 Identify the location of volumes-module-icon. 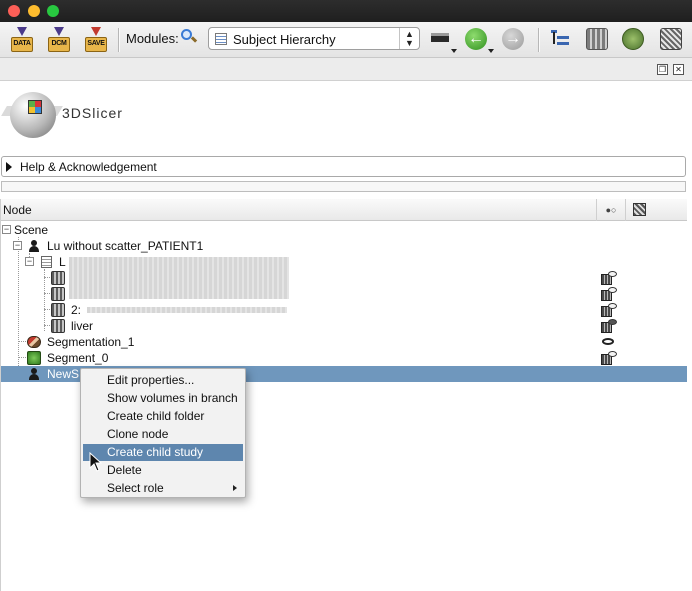
(597, 39).